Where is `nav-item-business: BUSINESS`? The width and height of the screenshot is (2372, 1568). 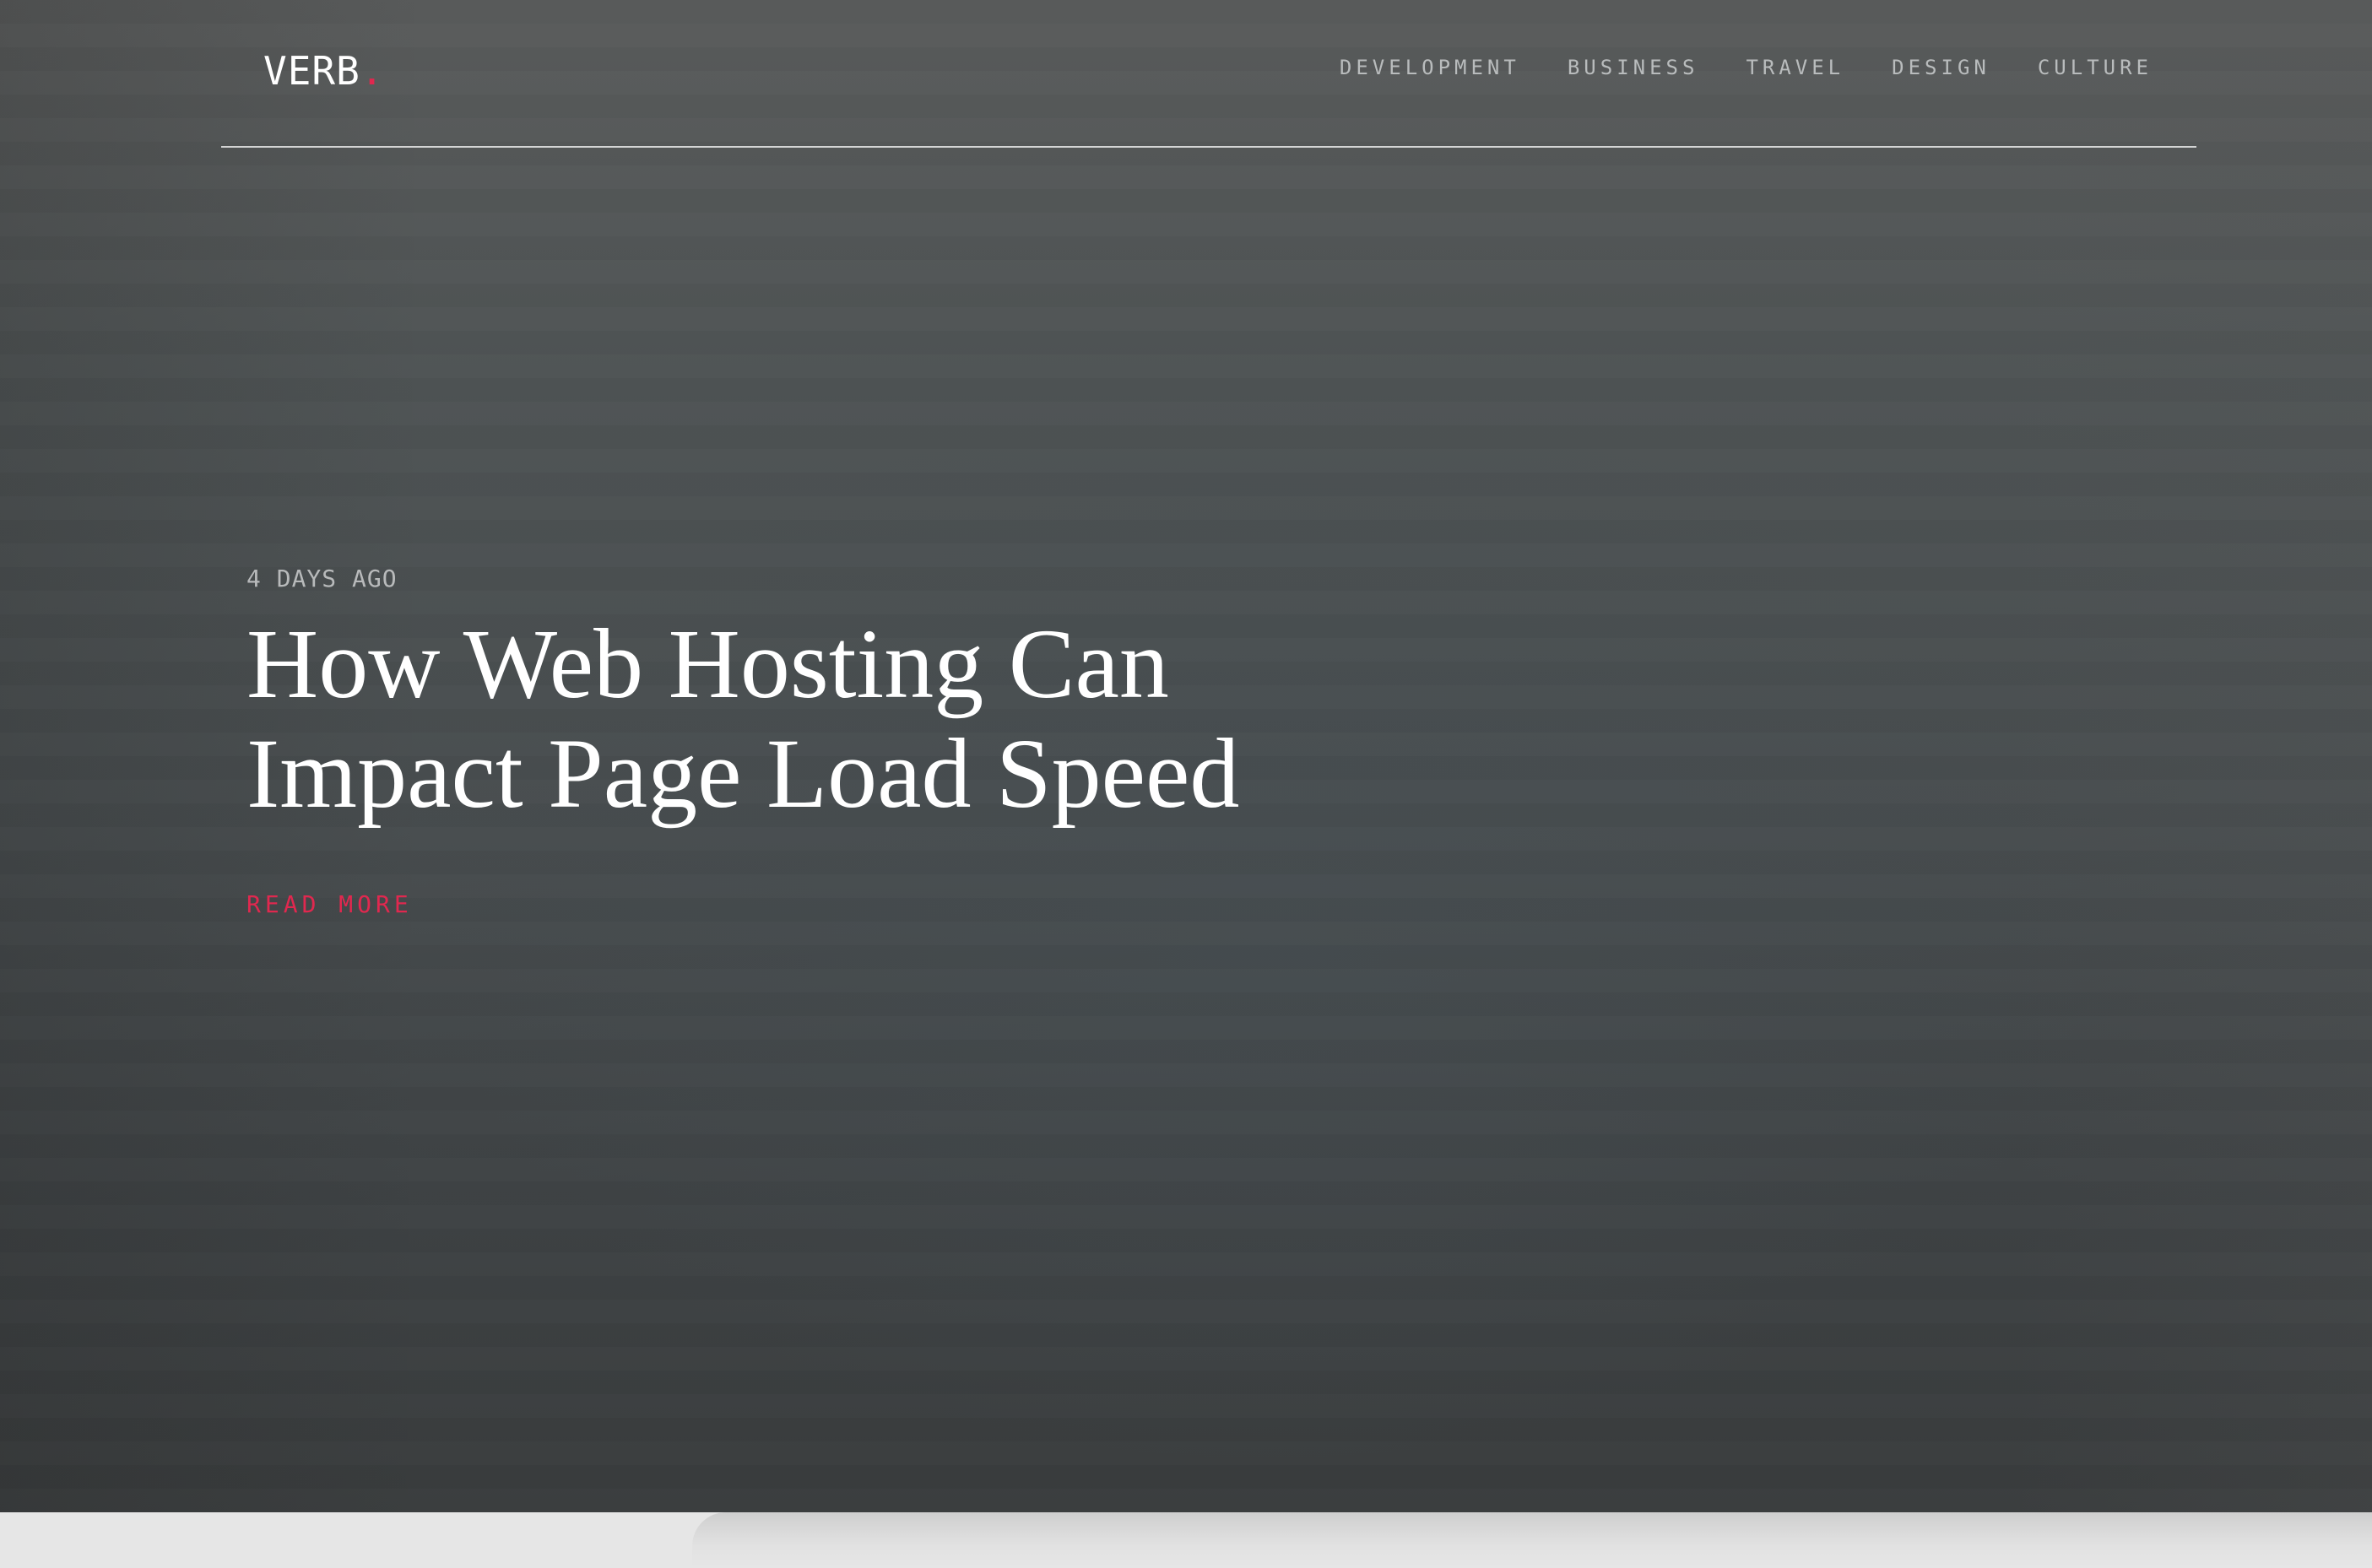
nav-item-business: BUSINESS is located at coordinates (1633, 67).